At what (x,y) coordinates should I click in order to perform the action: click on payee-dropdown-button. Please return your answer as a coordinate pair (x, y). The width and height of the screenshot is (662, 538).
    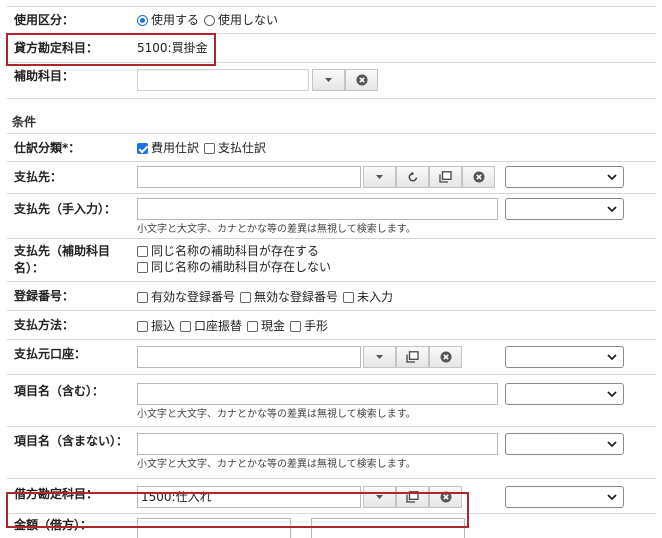
    Looking at the image, I should click on (379, 177).